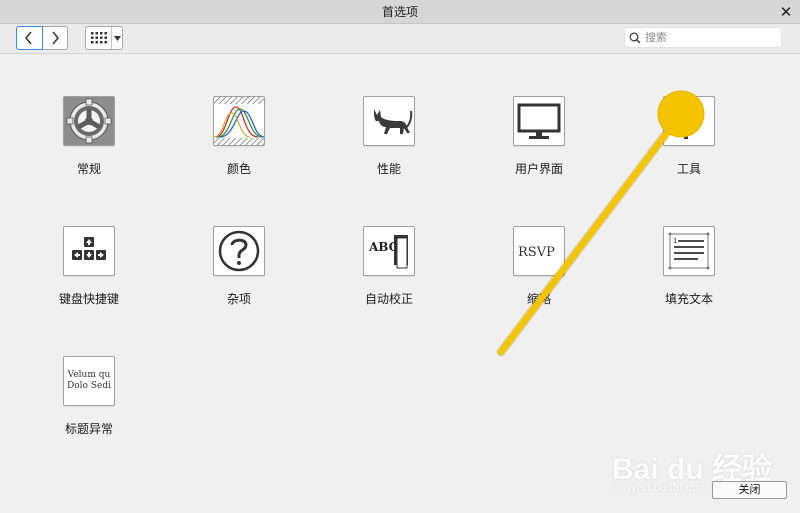  I want to click on window-titlebar: 首选项 ✕, so click(400, 12).